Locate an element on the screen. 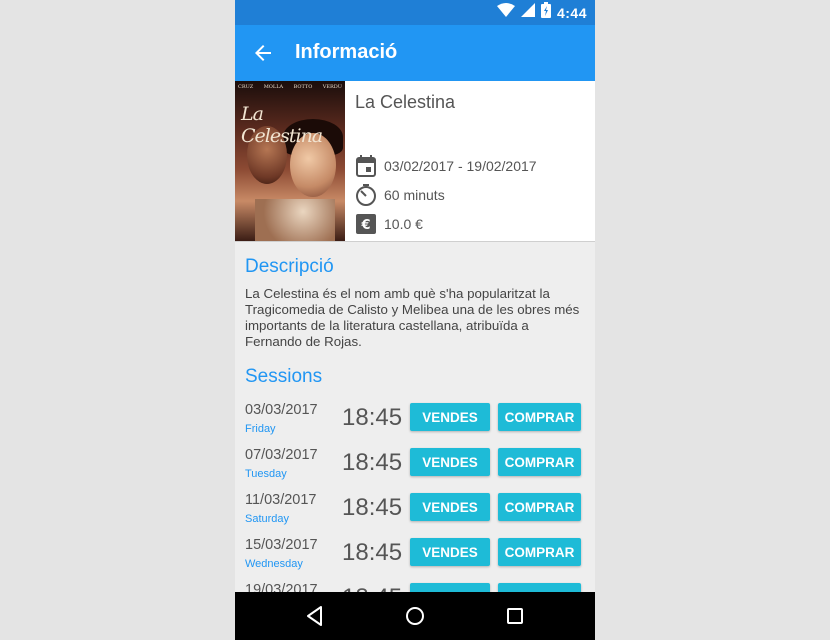 The height and width of the screenshot is (640, 830). nav-home-icon is located at coordinates (415, 616).